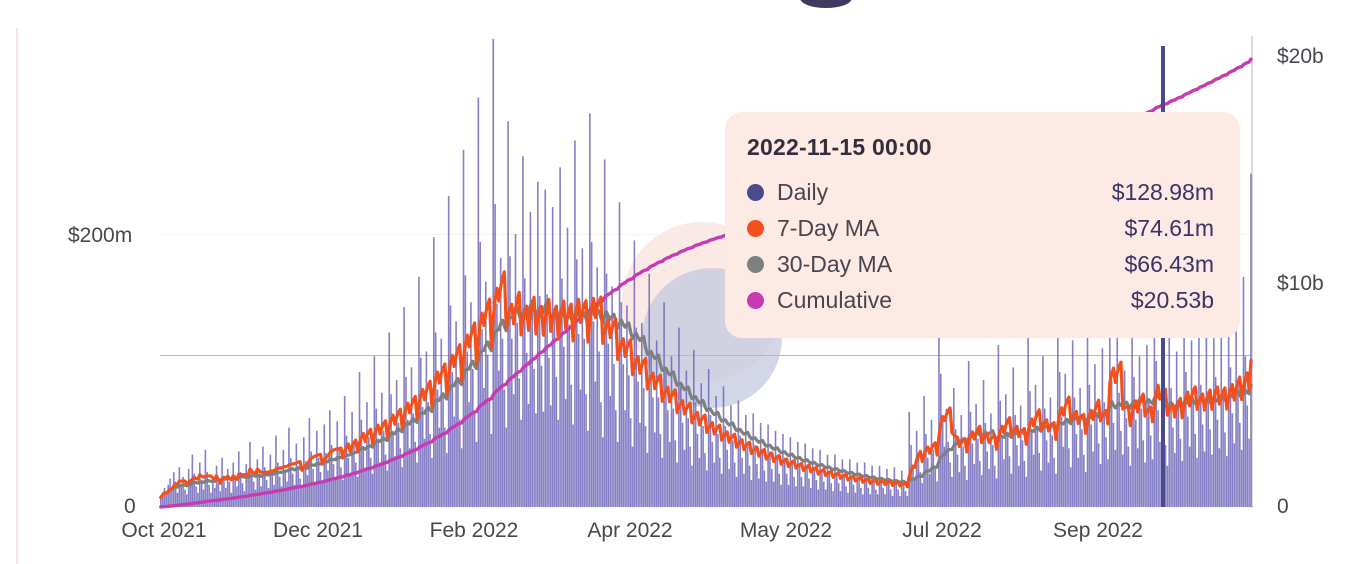  Describe the element at coordinates (630, 530) in the screenshot. I see `x-axis-tick-apr-2022: Apr 2022` at that location.